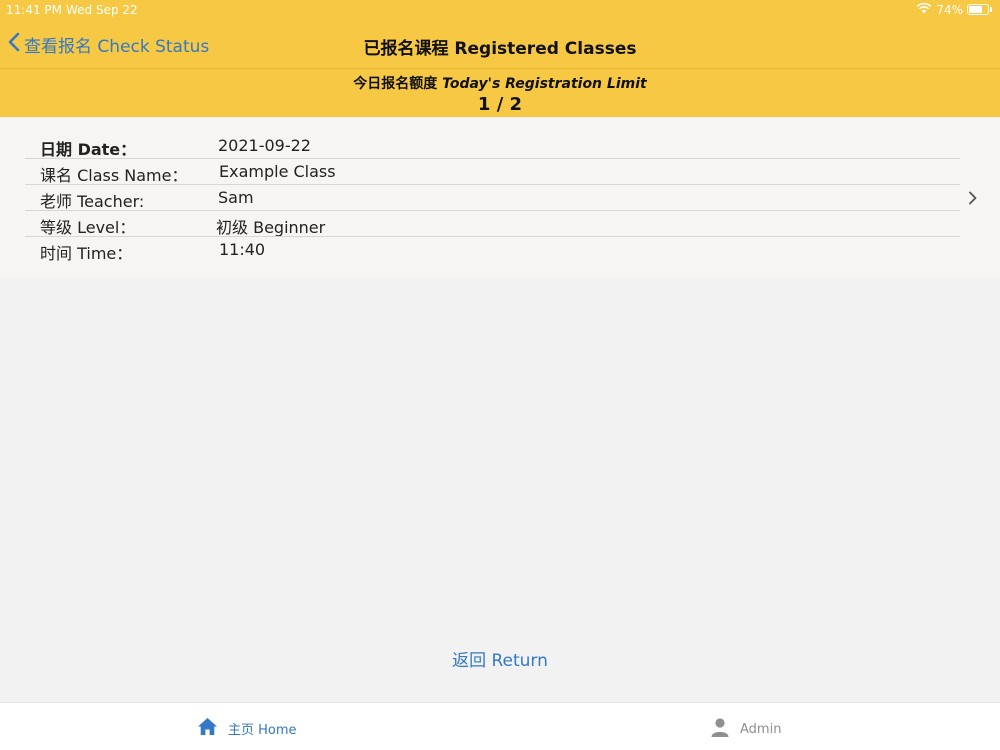 The height and width of the screenshot is (750, 1000). I want to click on tab-bar: 主页 Home Admin, so click(500, 726).